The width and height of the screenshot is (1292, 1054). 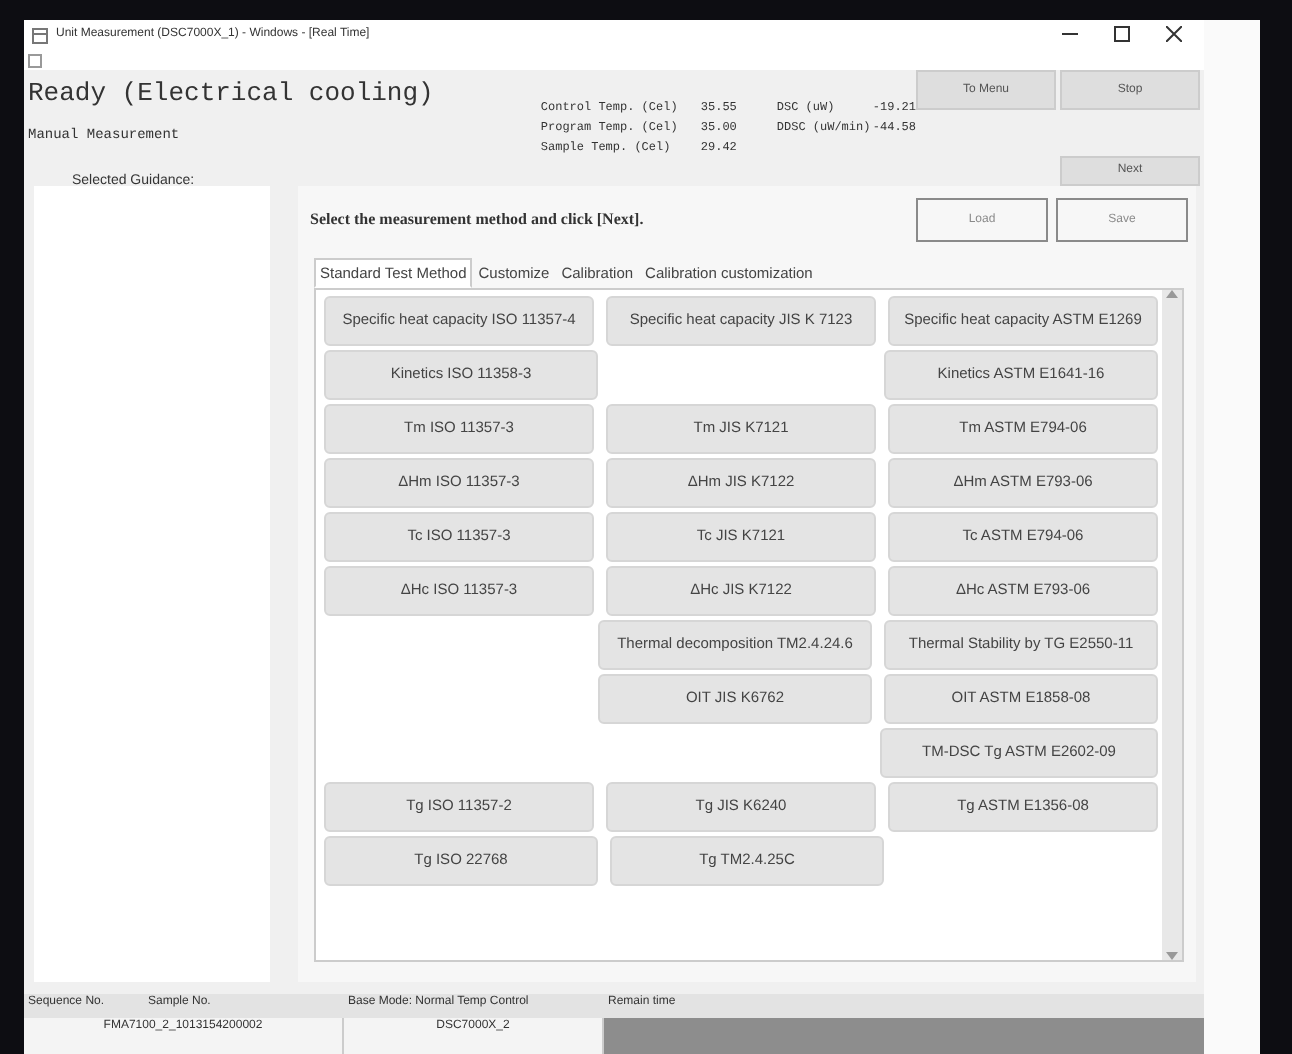 I want to click on scroll-up-icon, so click(x=1172, y=294).